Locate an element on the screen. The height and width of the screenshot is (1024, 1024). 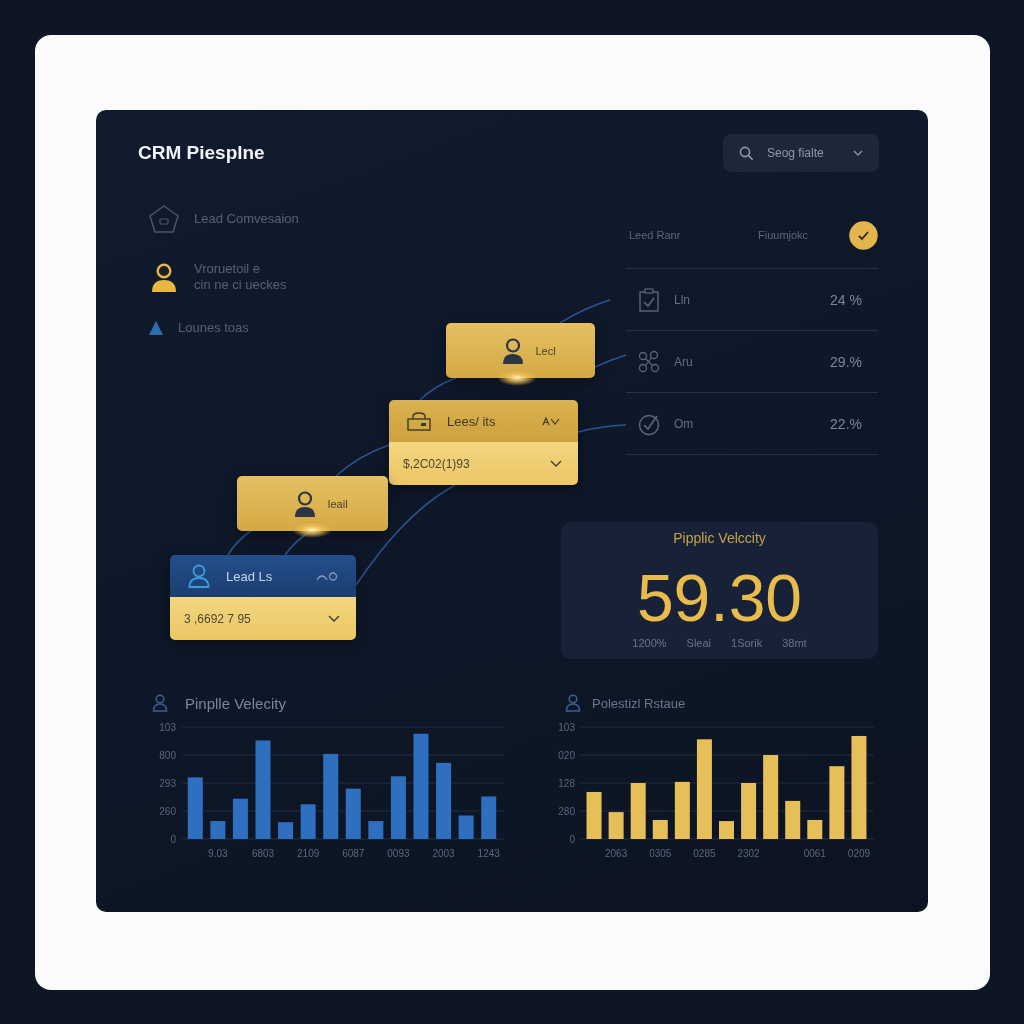
tick-label: 800 is located at coordinates (167, 755).